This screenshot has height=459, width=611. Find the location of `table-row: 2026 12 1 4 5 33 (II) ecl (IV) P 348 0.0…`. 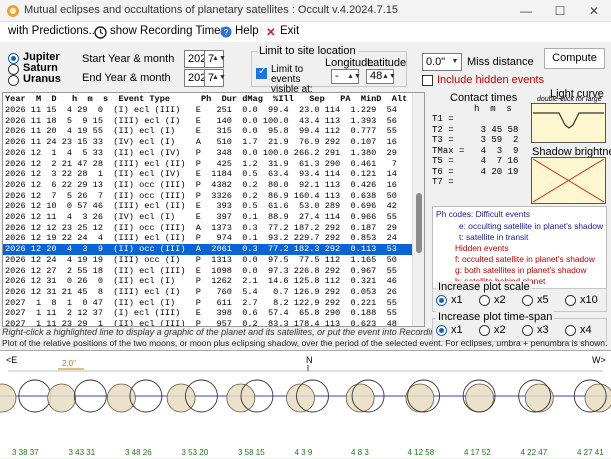

table-row: 2026 12 1 4 5 33 (II) ecl (IV) P 348 0.0… is located at coordinates (208, 153).